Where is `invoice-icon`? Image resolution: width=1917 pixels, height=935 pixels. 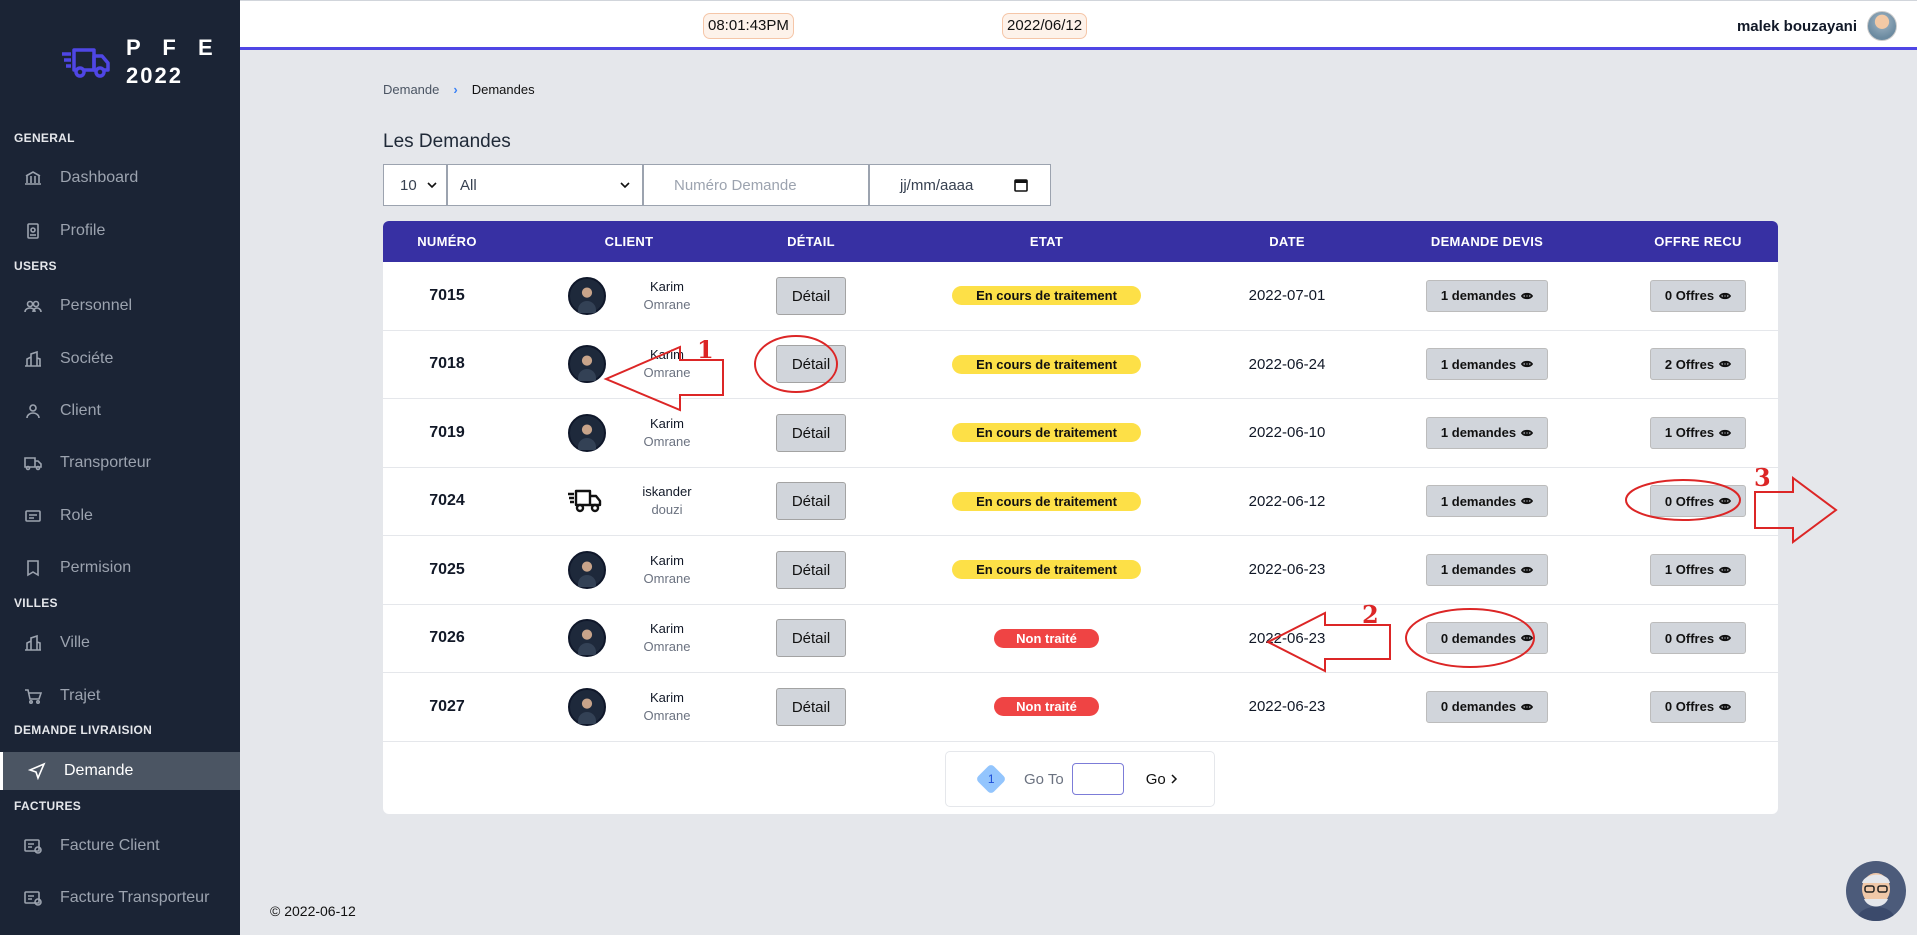
invoice-icon is located at coordinates (33, 846).